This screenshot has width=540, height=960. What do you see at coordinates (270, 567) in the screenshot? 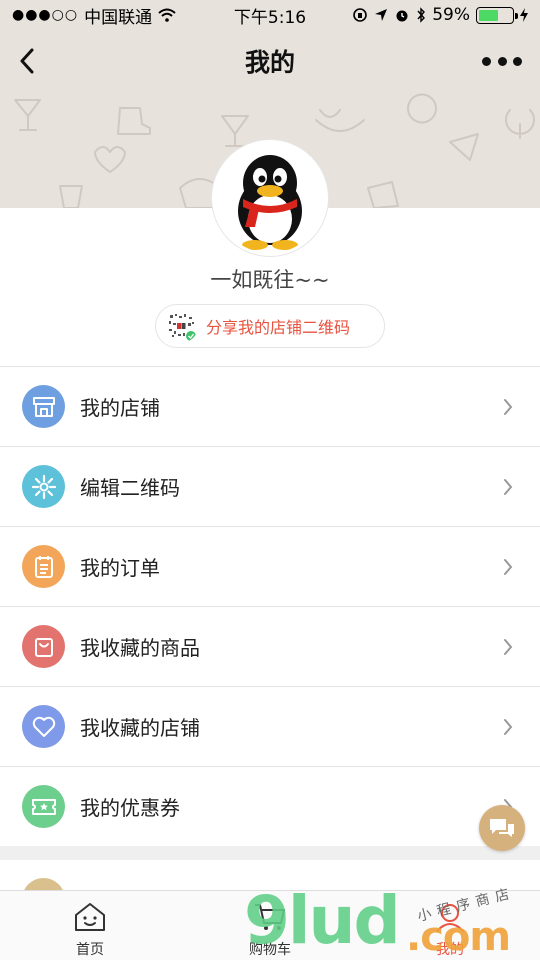
I see `menu-item-my-orders: 我的订单` at bounding box center [270, 567].